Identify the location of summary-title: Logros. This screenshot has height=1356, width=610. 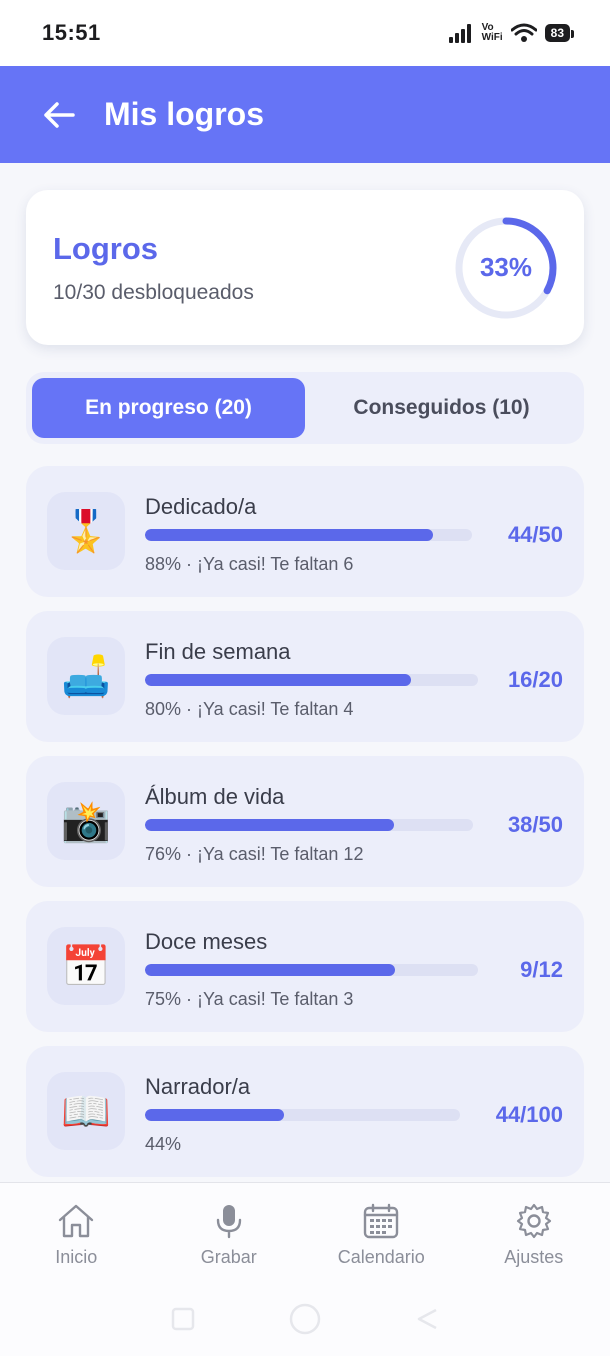
(106, 248).